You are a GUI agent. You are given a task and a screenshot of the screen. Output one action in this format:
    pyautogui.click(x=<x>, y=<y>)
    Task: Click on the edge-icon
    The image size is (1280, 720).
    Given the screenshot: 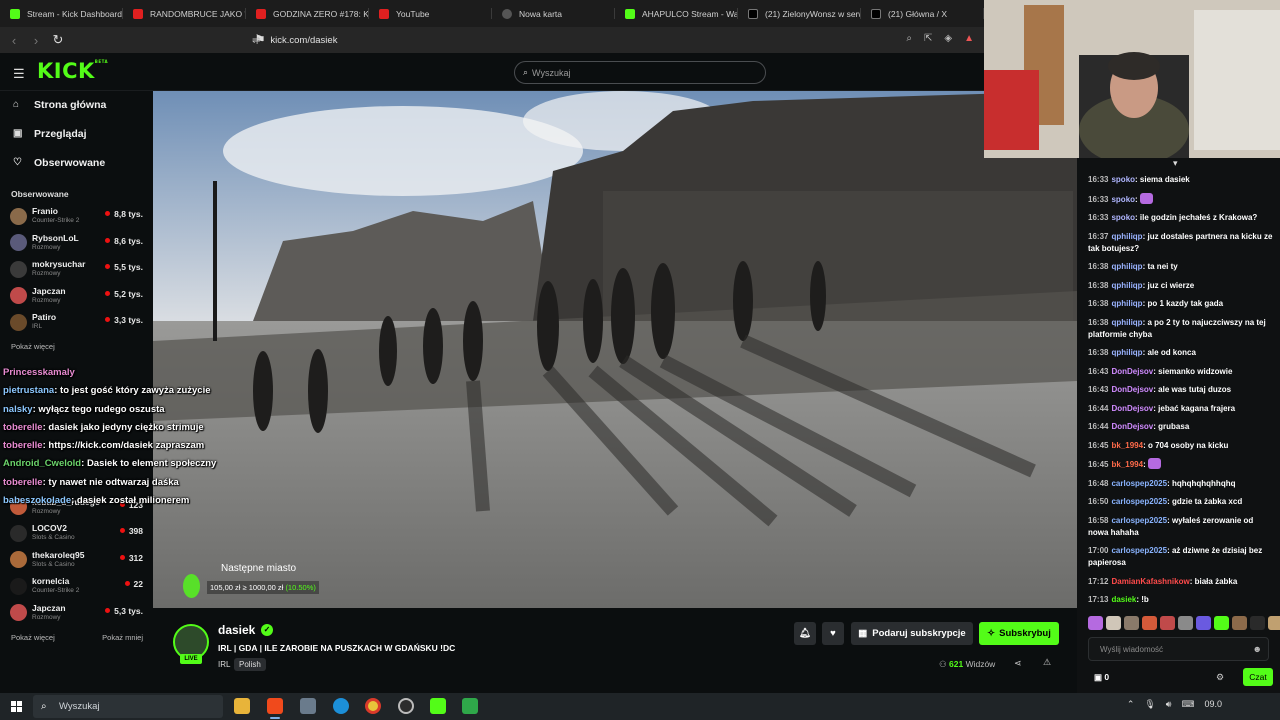 What is the action you would take?
    pyautogui.click(x=341, y=706)
    